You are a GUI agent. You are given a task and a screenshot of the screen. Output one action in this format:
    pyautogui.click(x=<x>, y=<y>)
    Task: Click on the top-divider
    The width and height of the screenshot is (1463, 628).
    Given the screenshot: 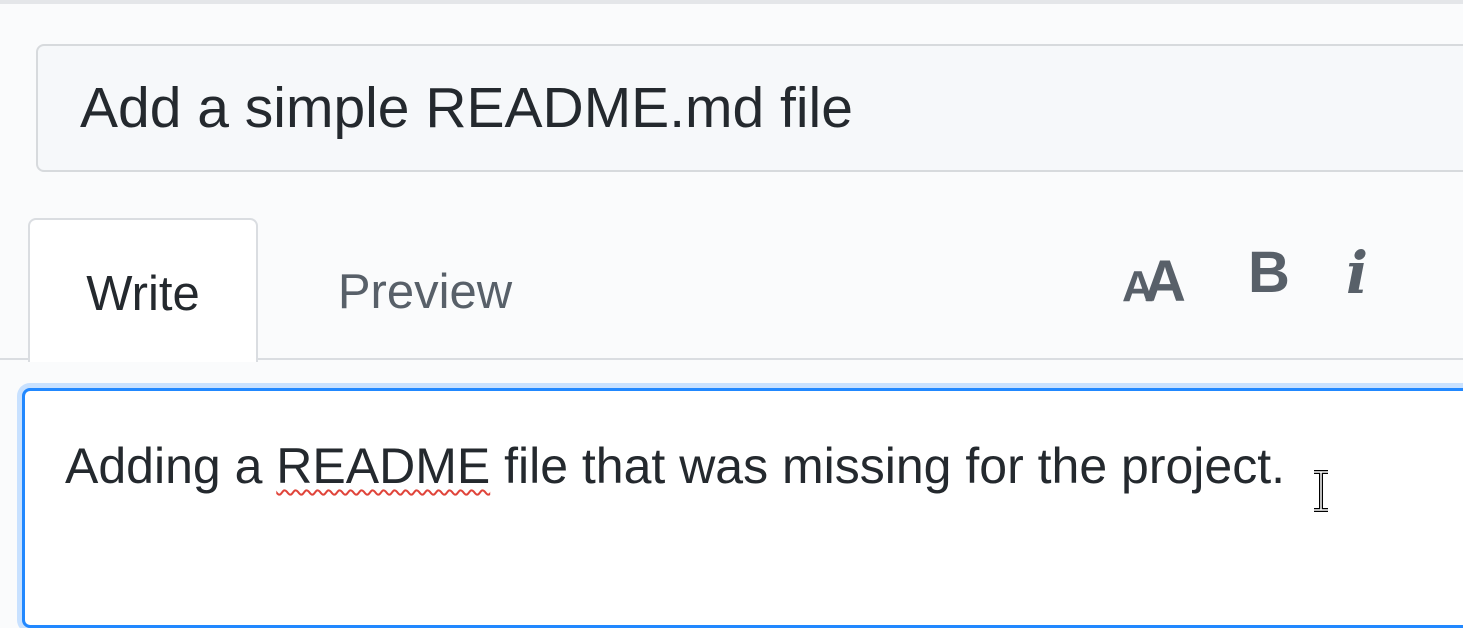 What is the action you would take?
    pyautogui.click(x=731, y=2)
    